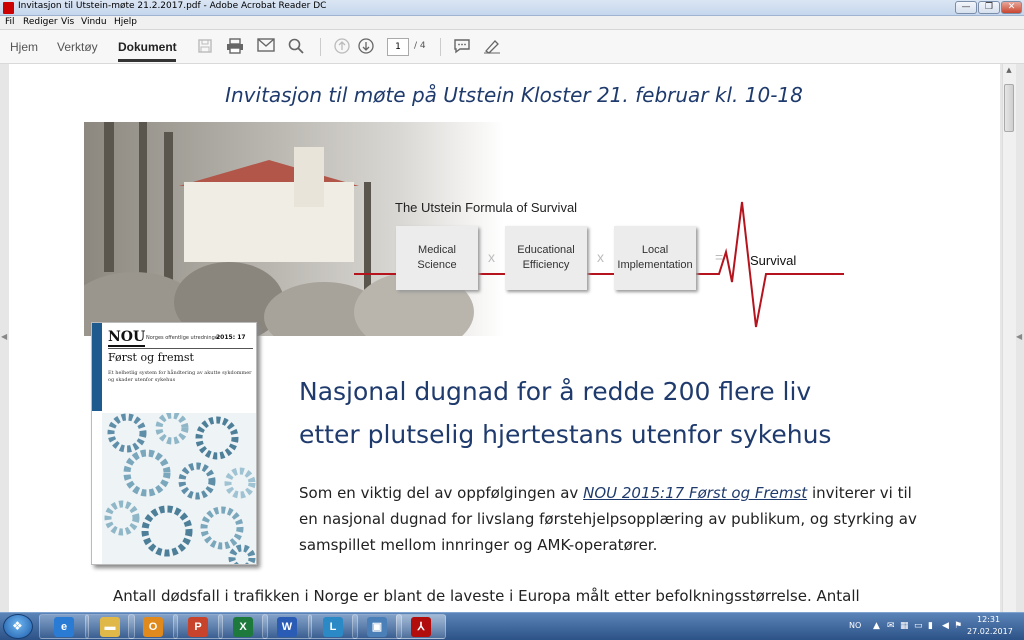  I want to click on cover-stripe, so click(97, 367).